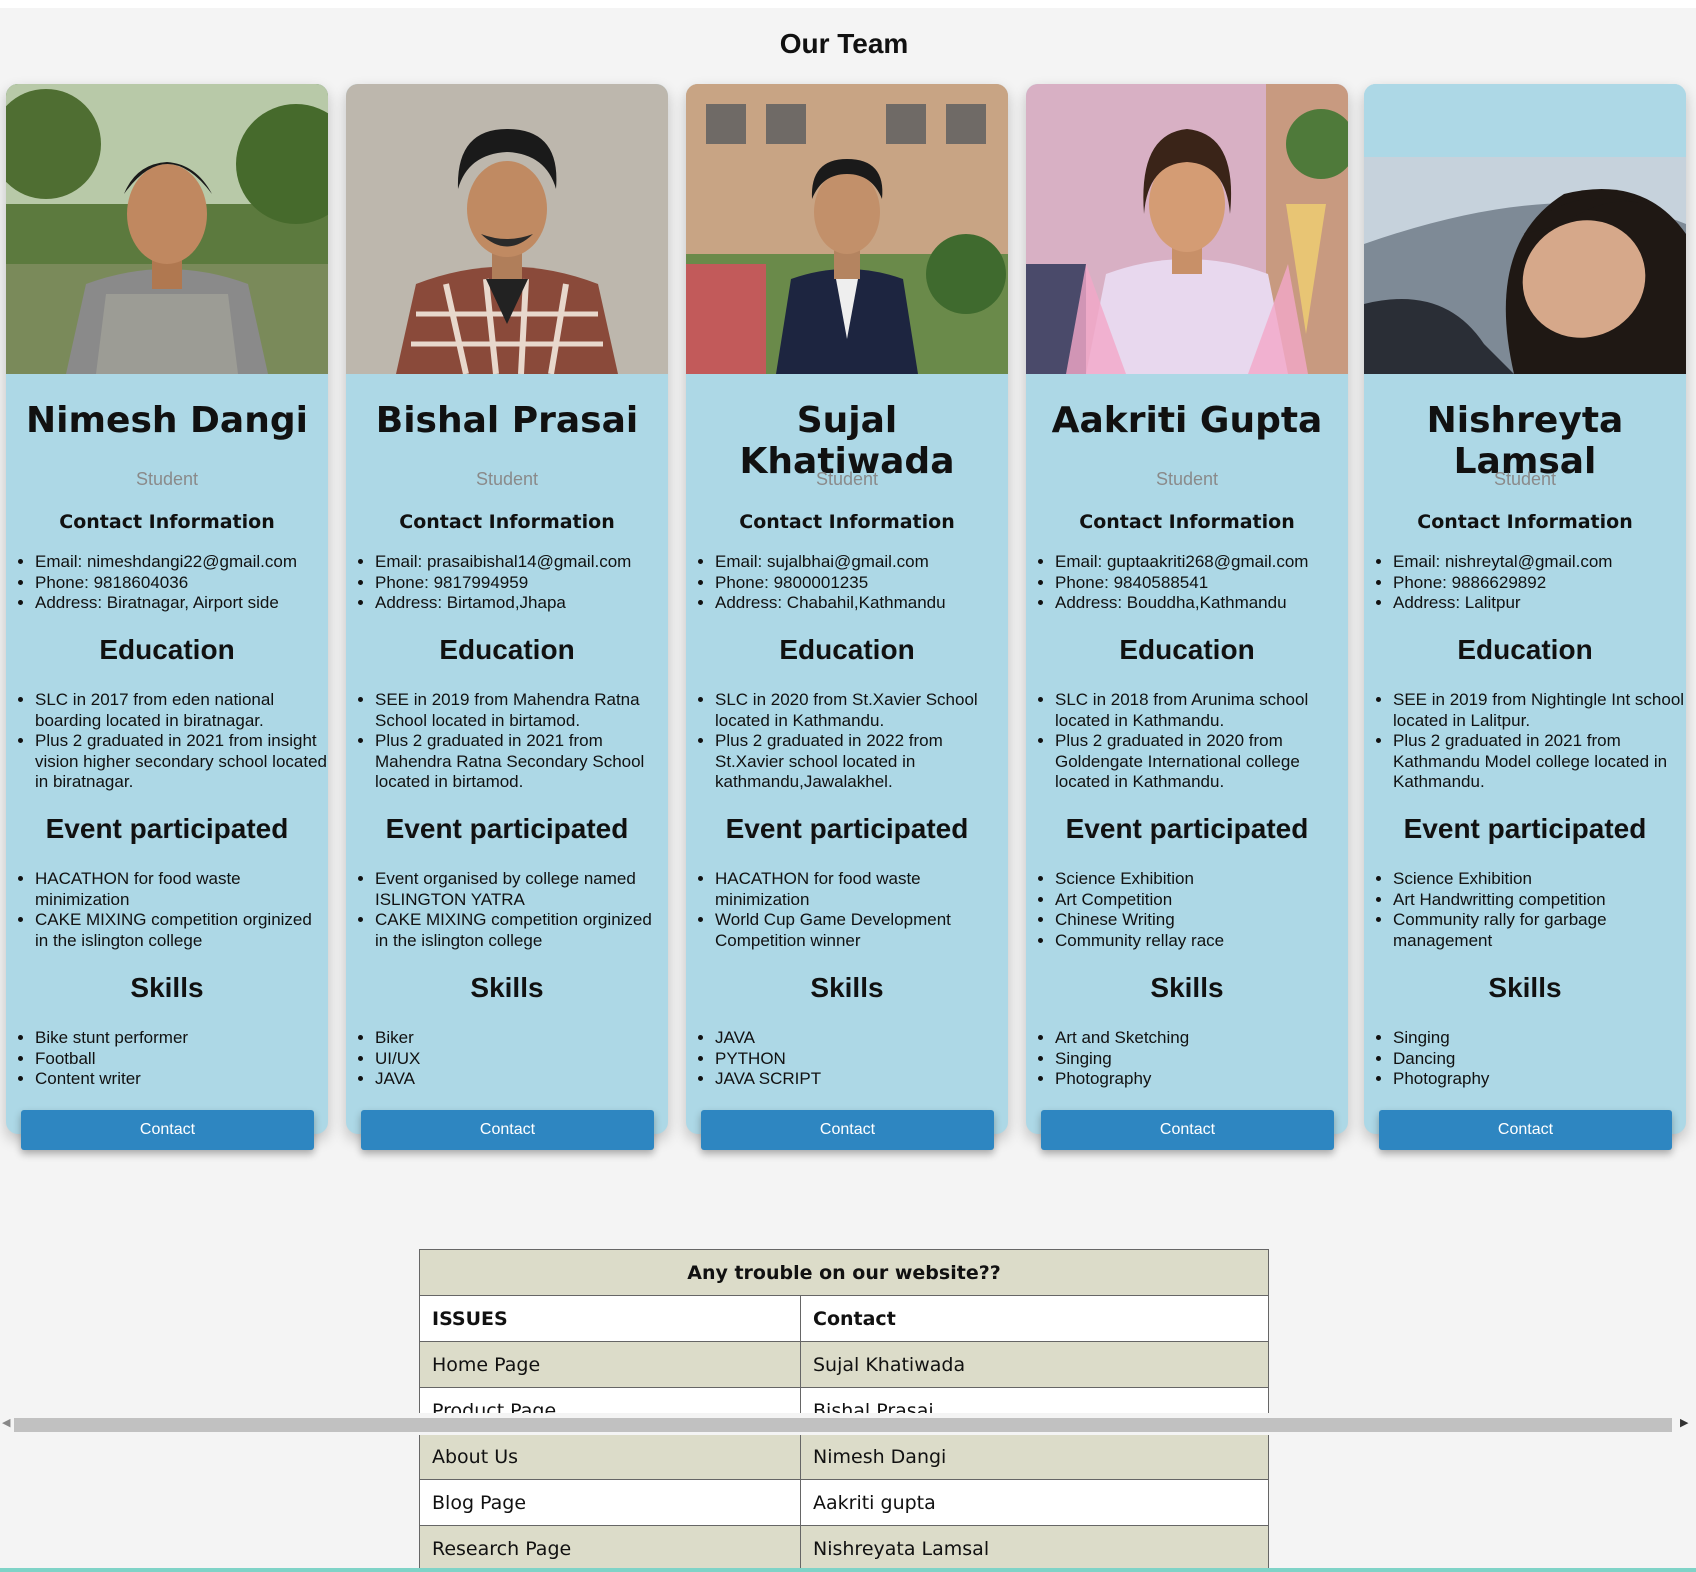 This screenshot has height=1572, width=1696. Describe the element at coordinates (181, 1059) in the screenshot. I see `skill-item: Football` at that location.